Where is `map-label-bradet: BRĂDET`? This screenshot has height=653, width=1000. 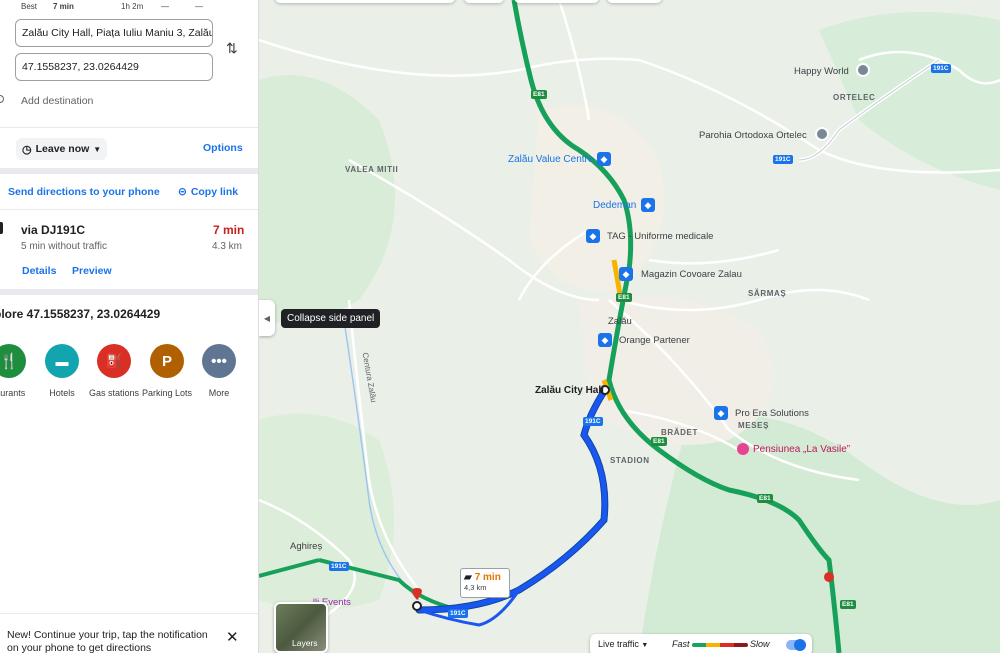 map-label-bradet: BRĂDET is located at coordinates (679, 432).